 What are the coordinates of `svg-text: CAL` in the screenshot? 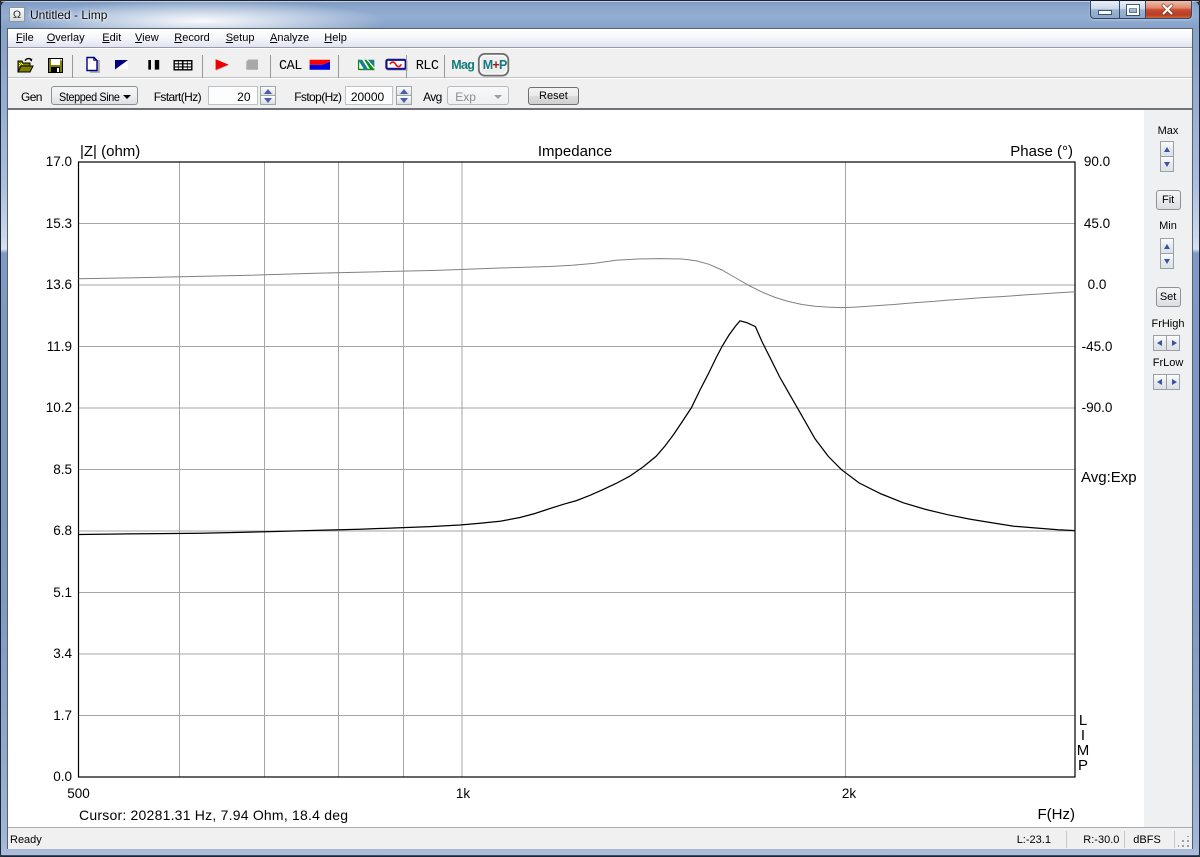 It's located at (290, 66).